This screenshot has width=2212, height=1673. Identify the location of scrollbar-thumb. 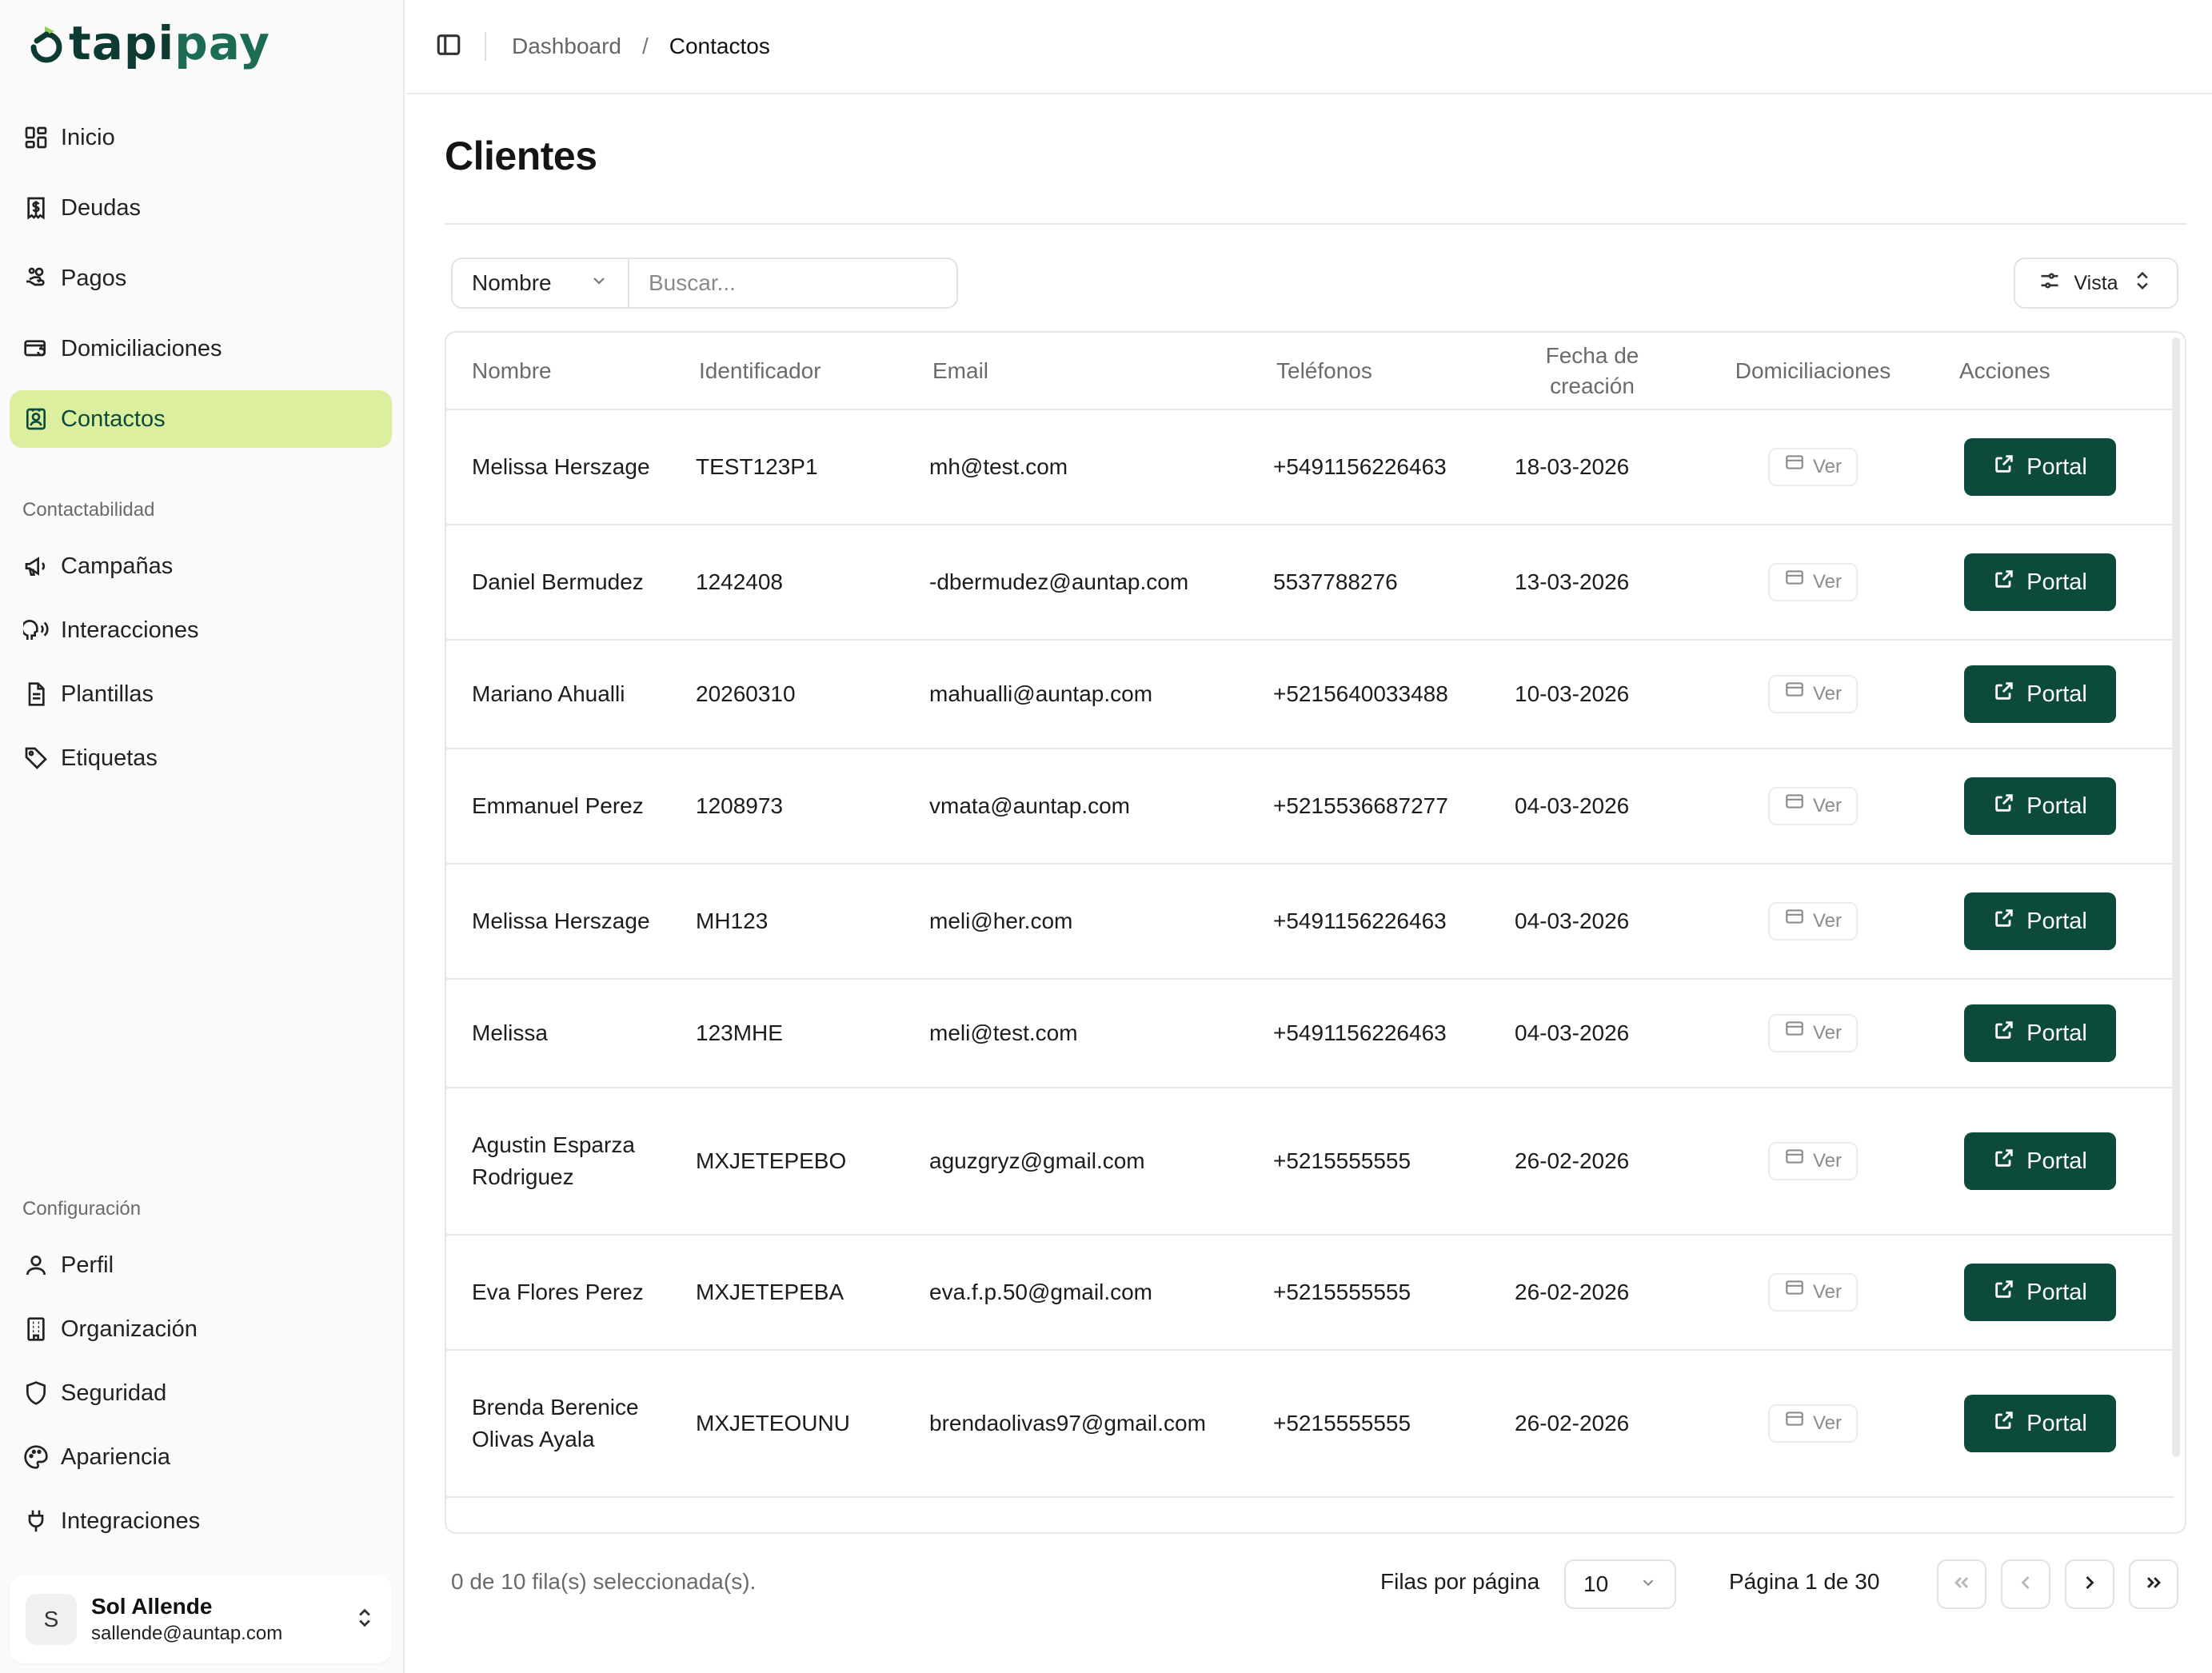
(2176, 897).